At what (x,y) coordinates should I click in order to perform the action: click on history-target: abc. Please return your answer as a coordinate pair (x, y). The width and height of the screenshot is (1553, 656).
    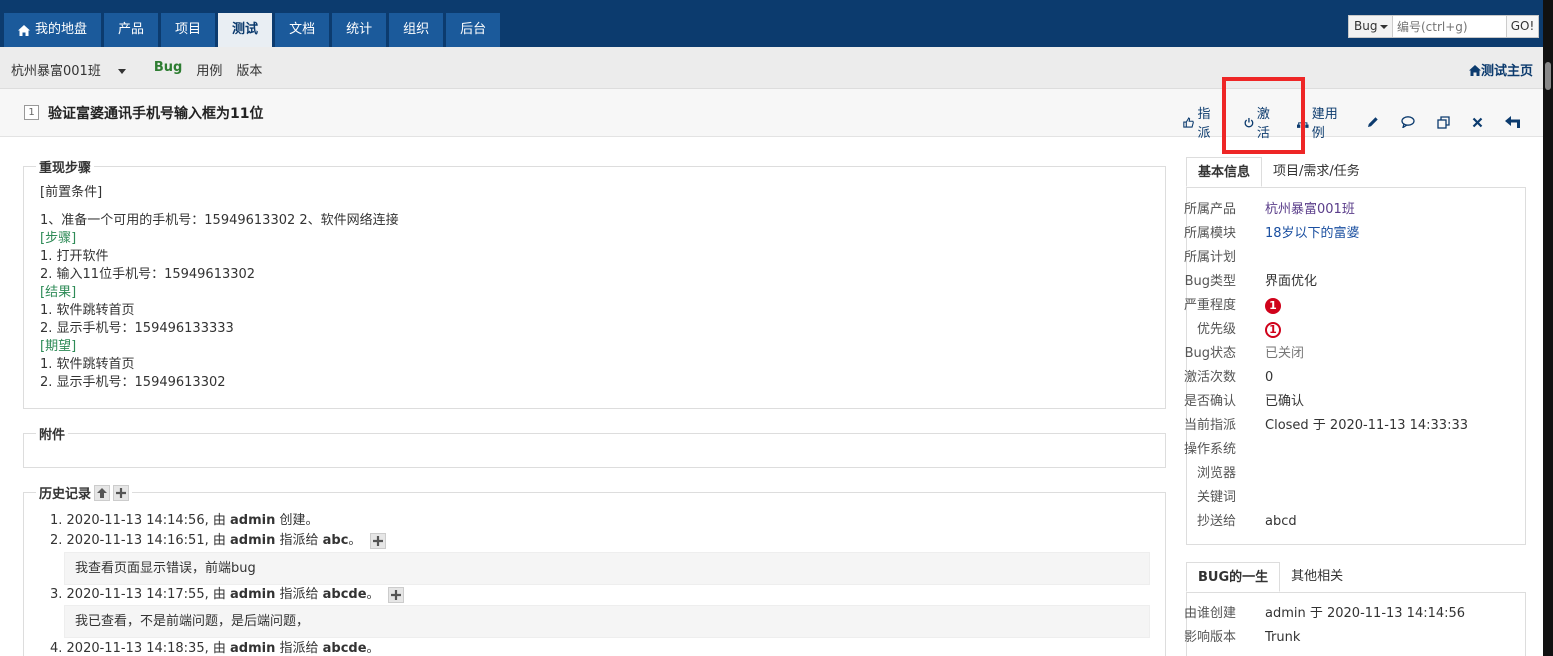
    Looking at the image, I should click on (335, 540).